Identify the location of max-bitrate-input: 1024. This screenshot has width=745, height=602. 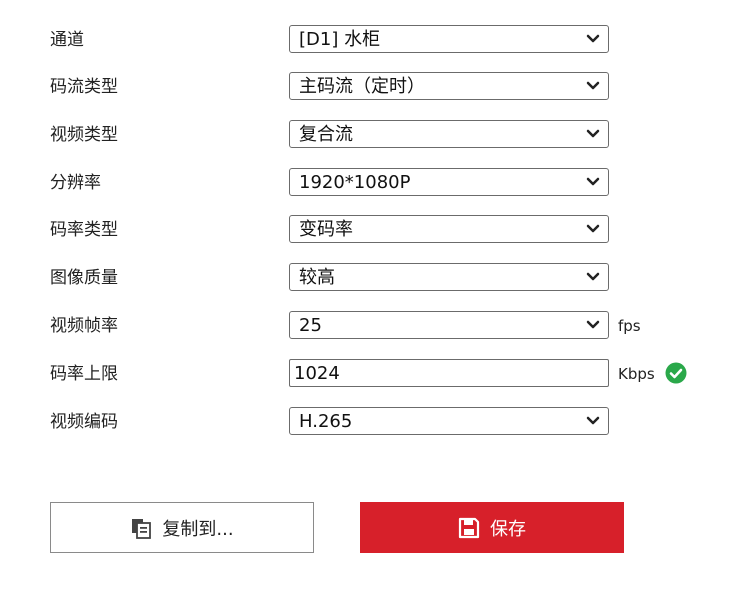
(449, 373).